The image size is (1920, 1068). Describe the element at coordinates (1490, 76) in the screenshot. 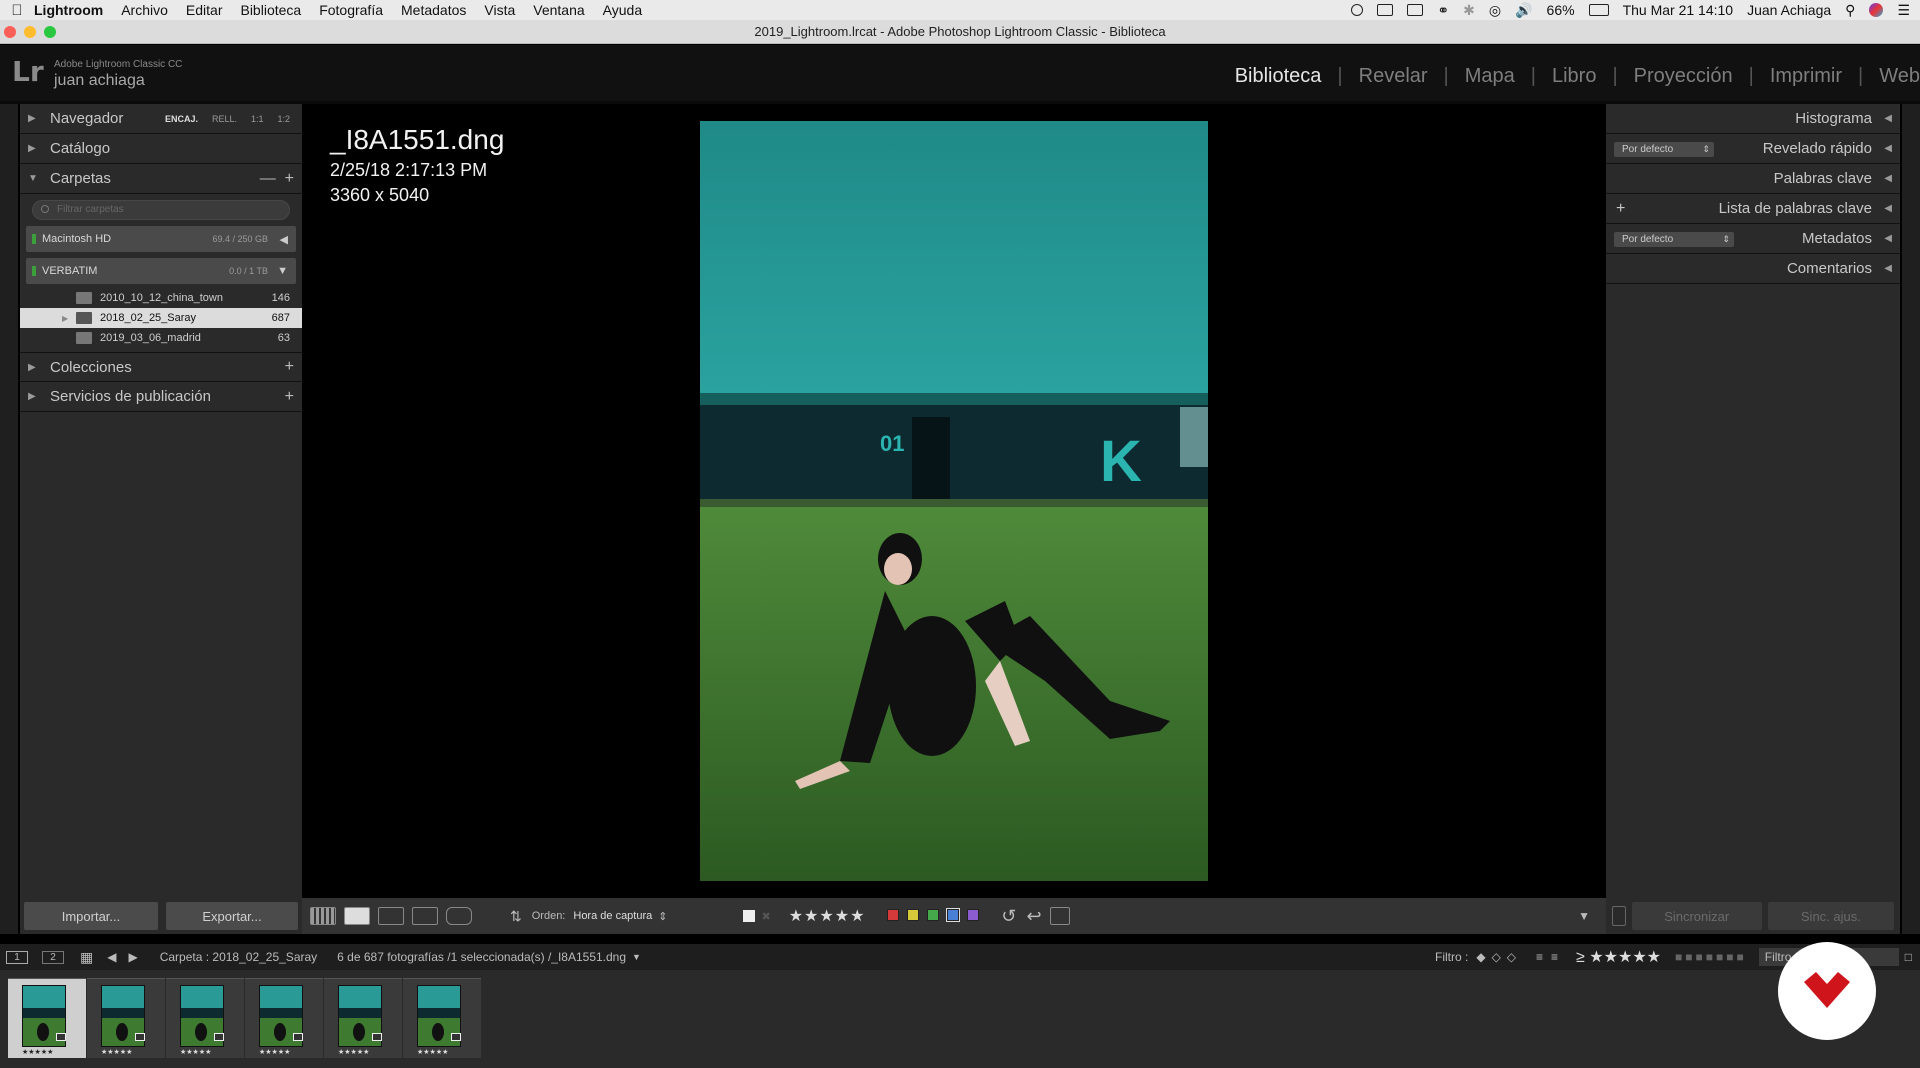

I see `module-mapa: Mapa` at that location.